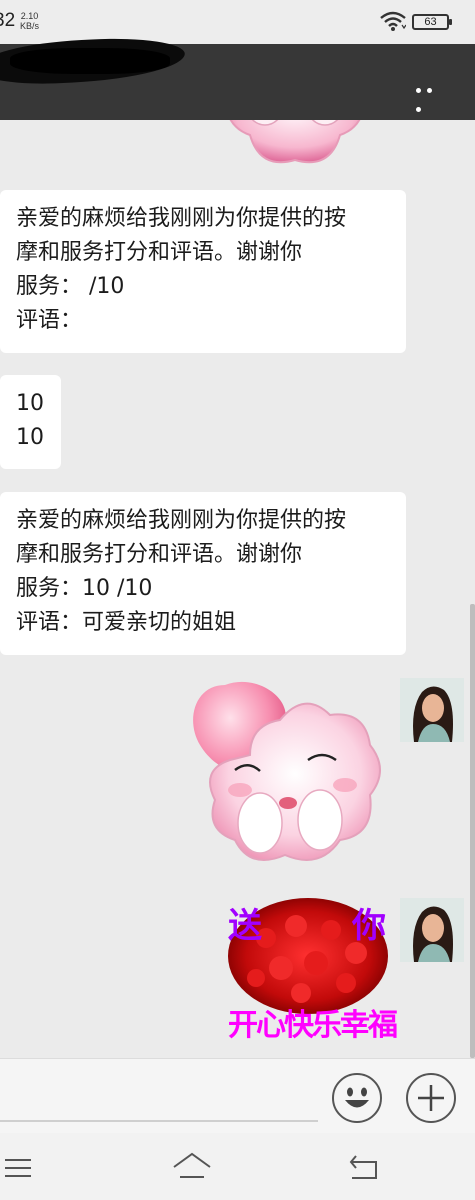 The image size is (475, 1200). I want to click on message-line: 服务： /10, so click(70, 286).